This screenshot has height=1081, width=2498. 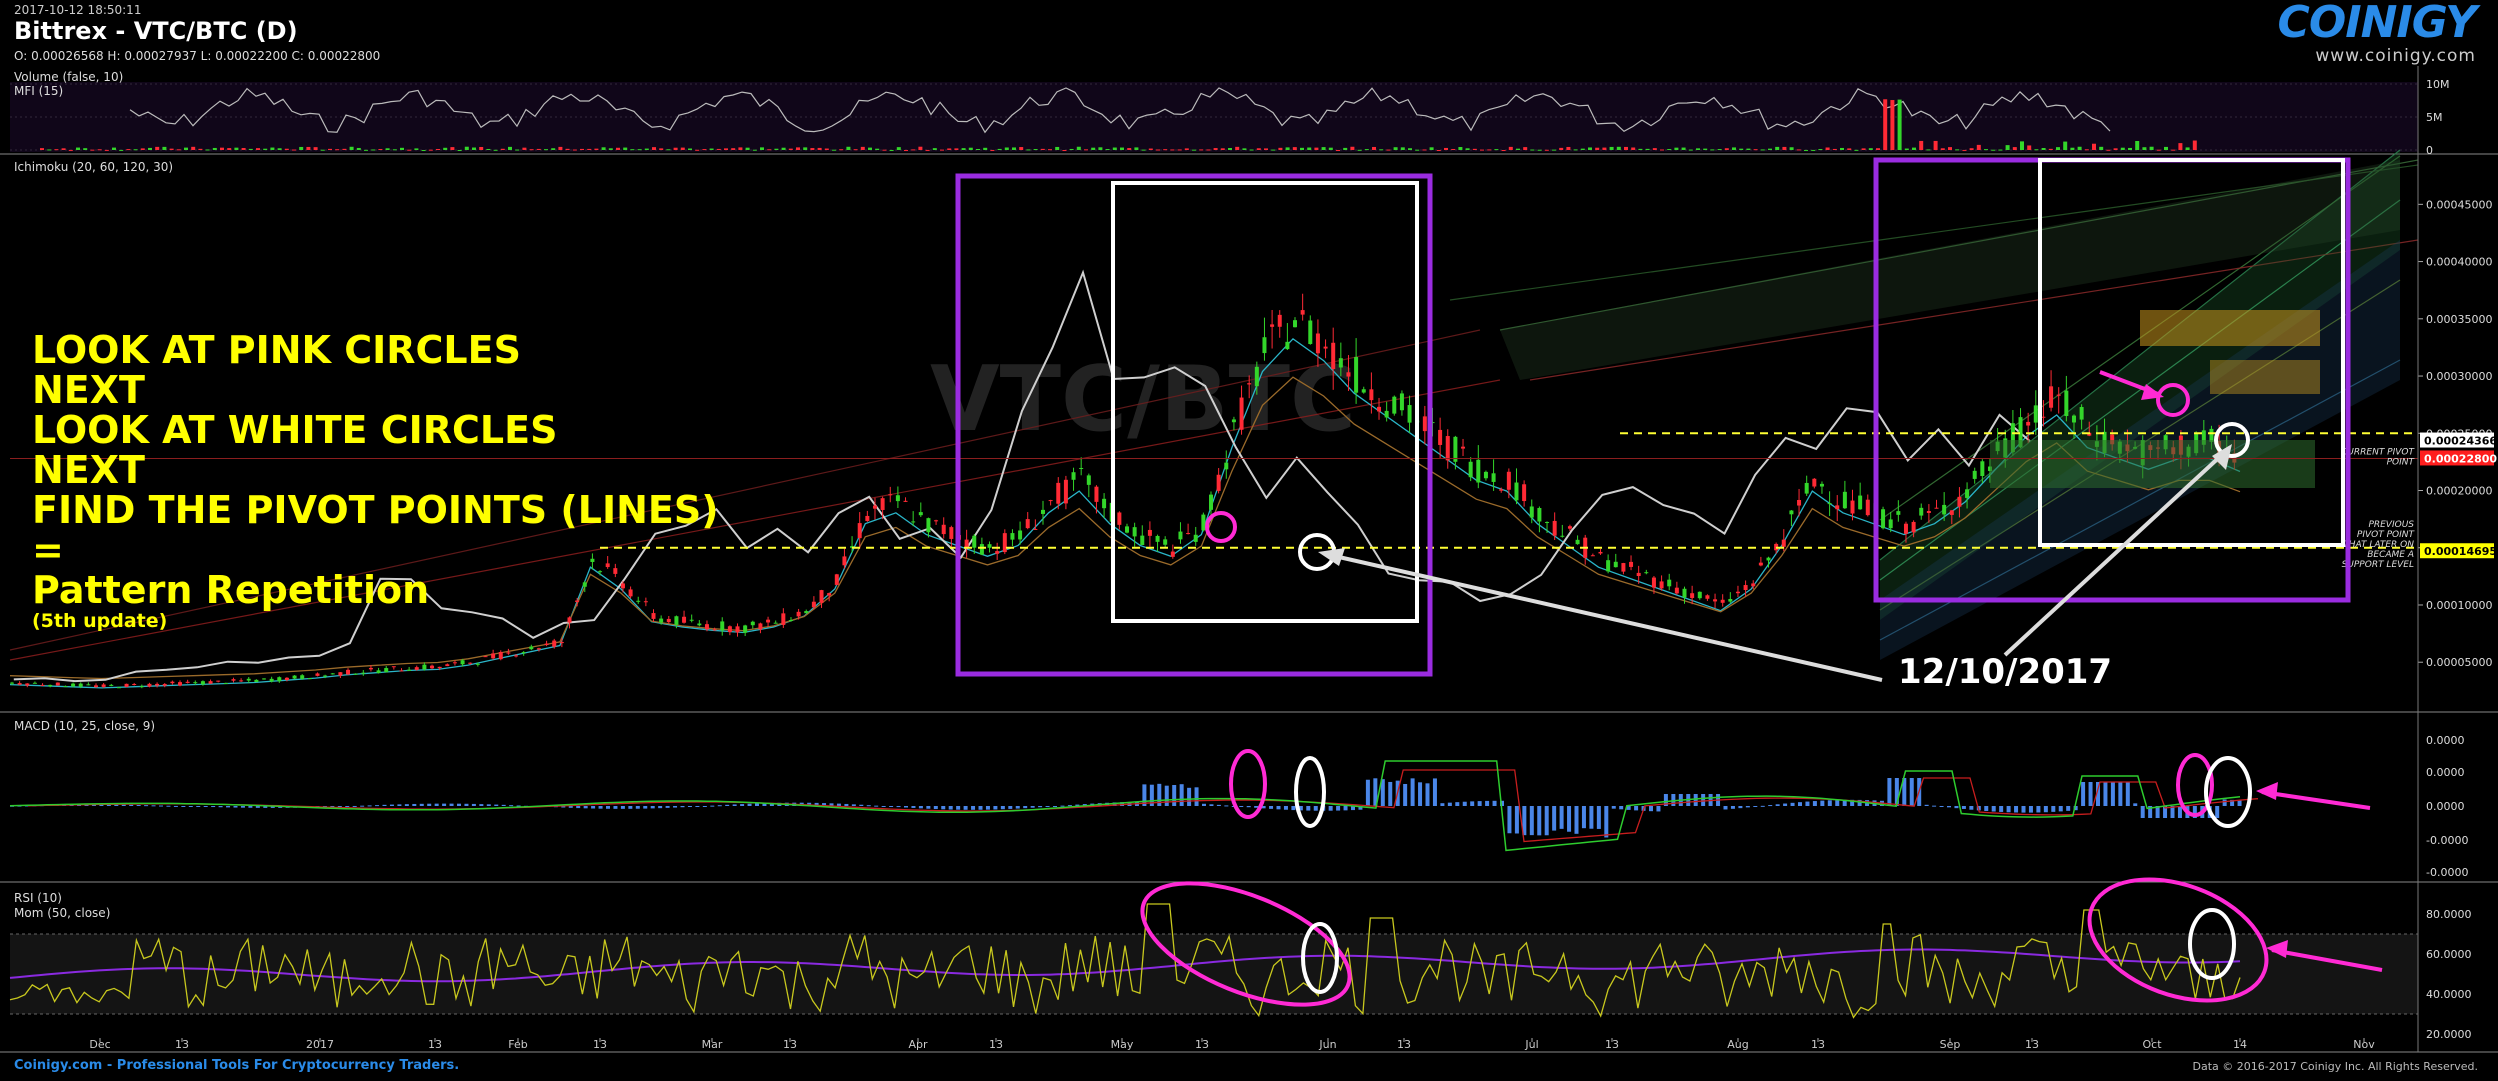 What do you see at coordinates (2395, 56) in the screenshot?
I see `logo-url: www.coinigy.com` at bounding box center [2395, 56].